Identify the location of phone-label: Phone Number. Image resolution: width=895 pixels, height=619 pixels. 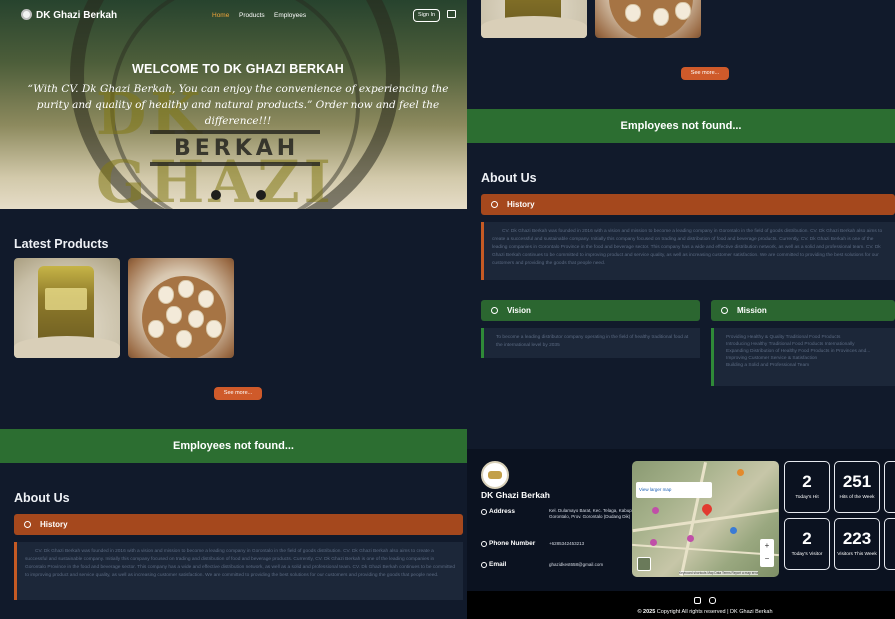
(508, 543).